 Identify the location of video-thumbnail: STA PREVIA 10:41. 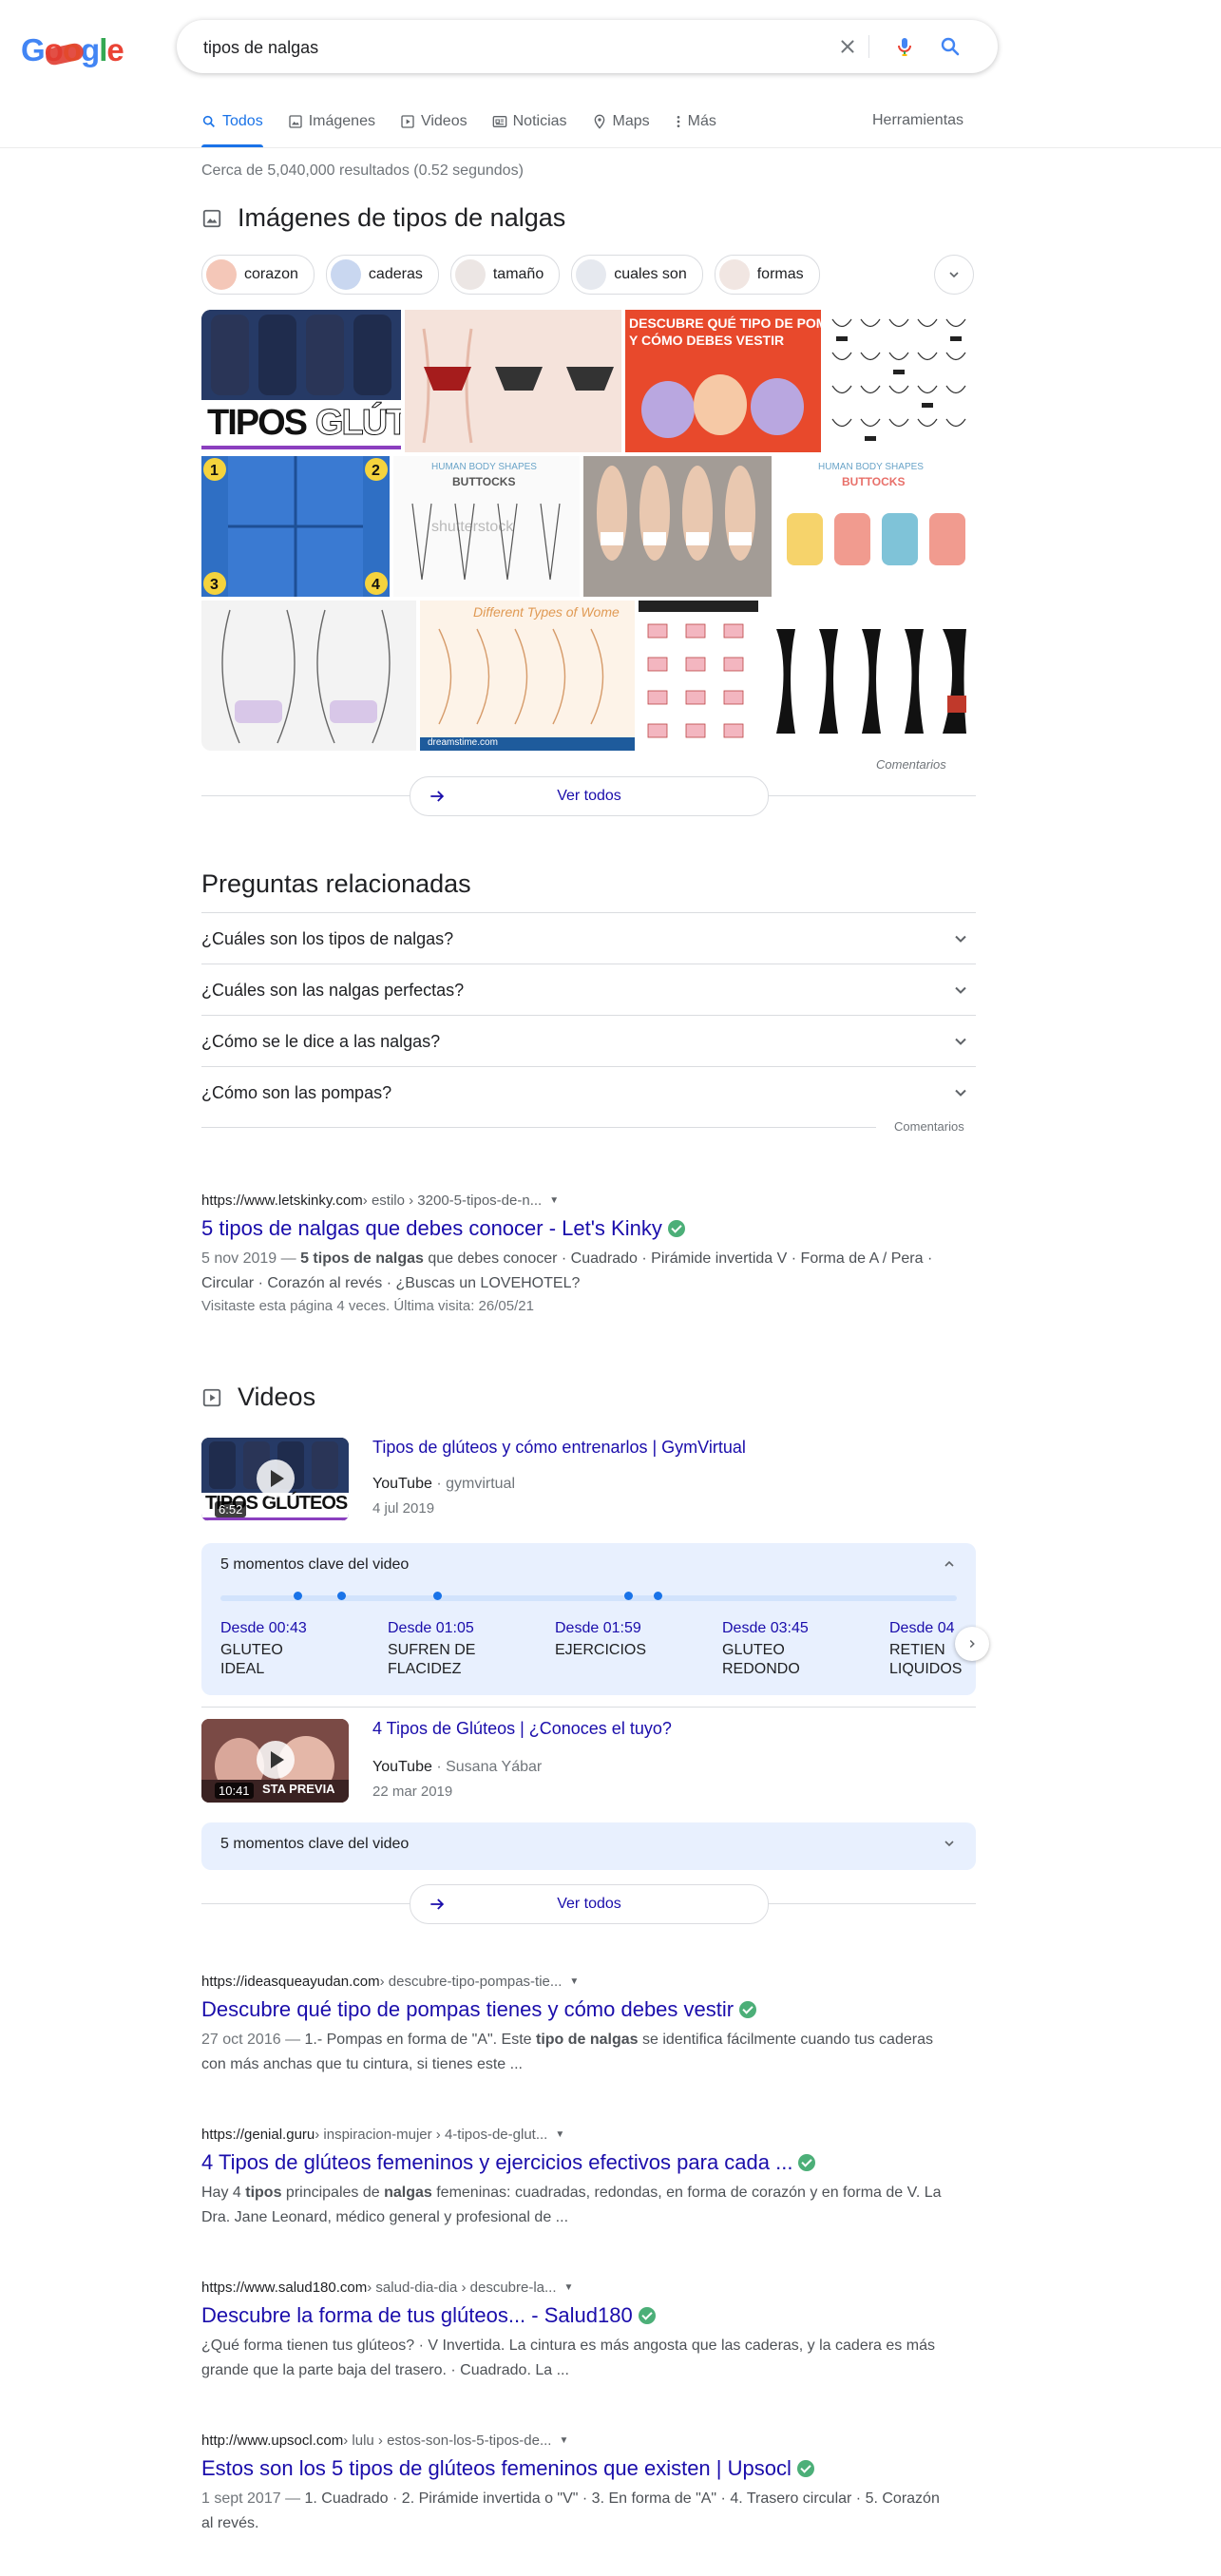
(275, 1761).